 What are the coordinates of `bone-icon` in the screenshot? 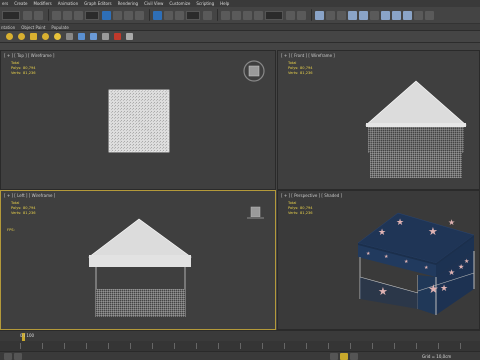 It's located at (117, 36).